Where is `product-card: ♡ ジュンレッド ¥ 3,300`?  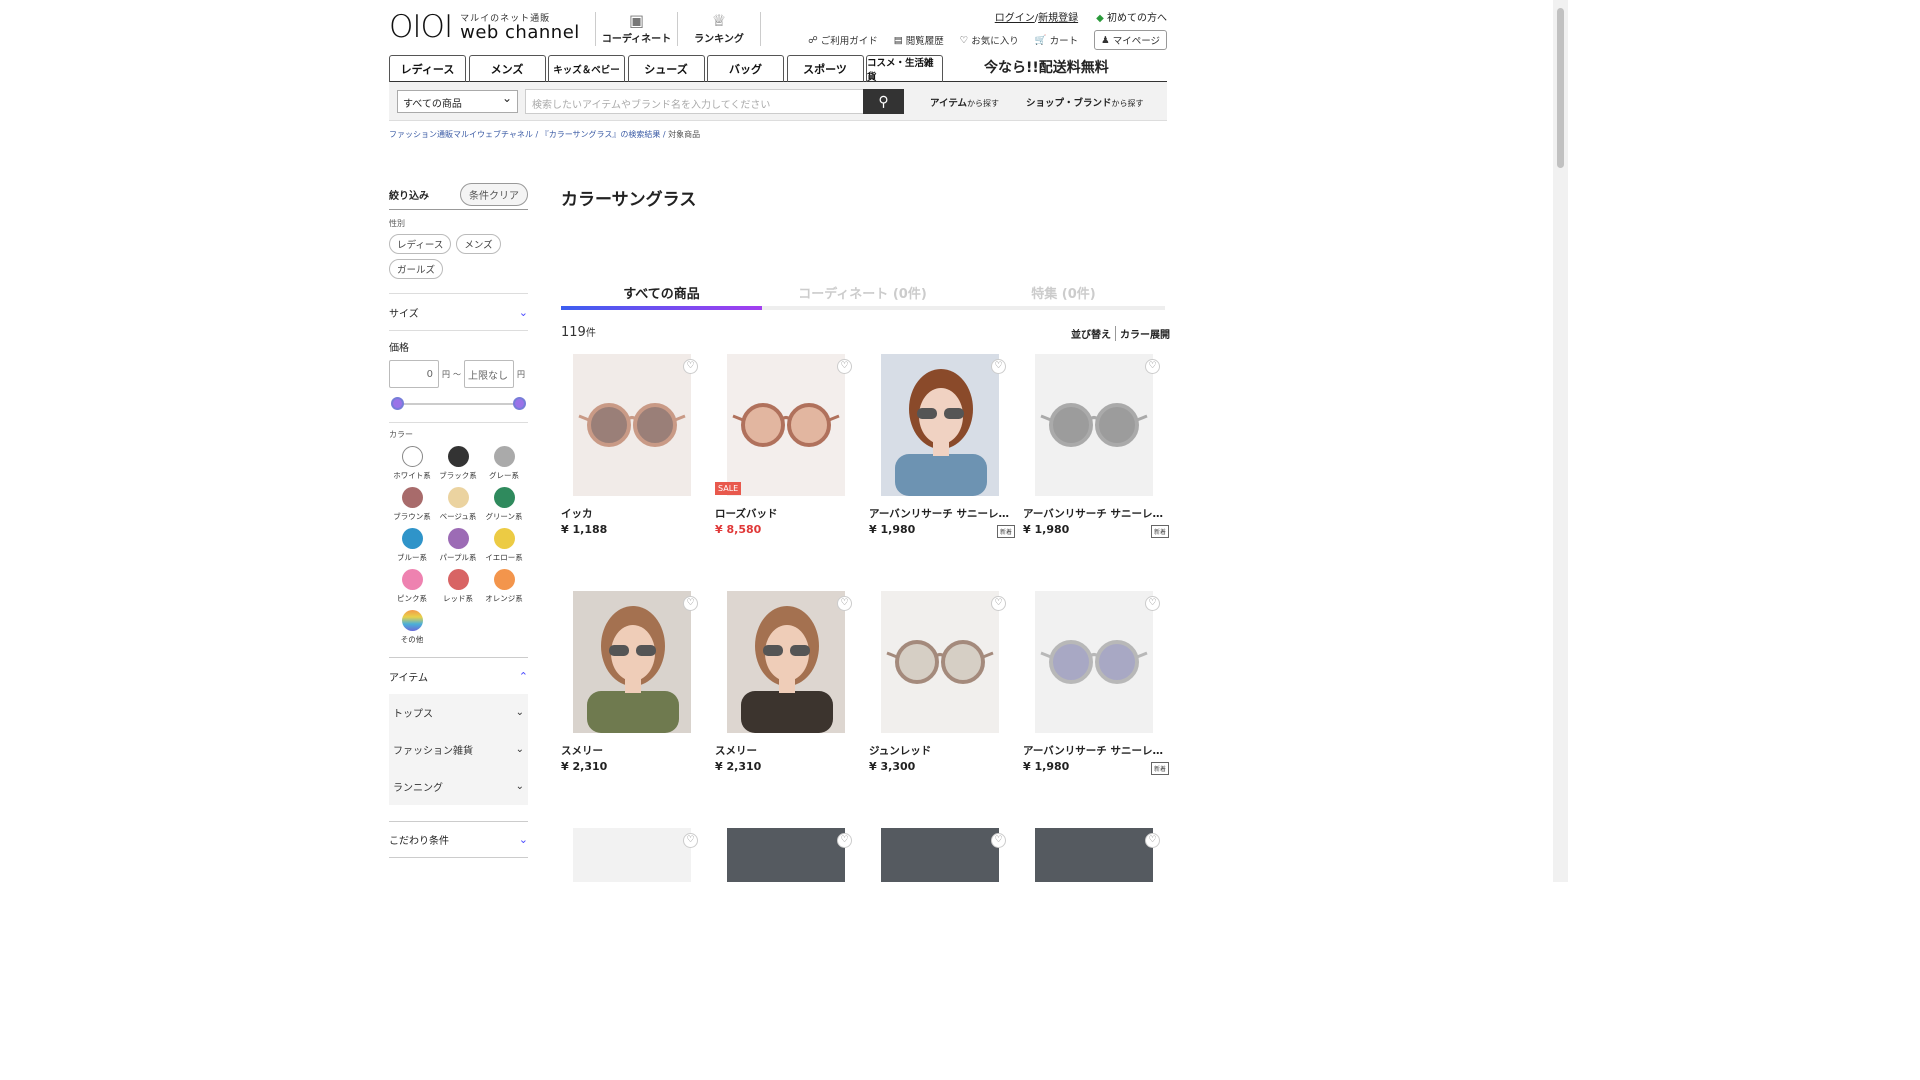 product-card: ♡ ジュンレッド ¥ 3,300 is located at coordinates (944, 686).